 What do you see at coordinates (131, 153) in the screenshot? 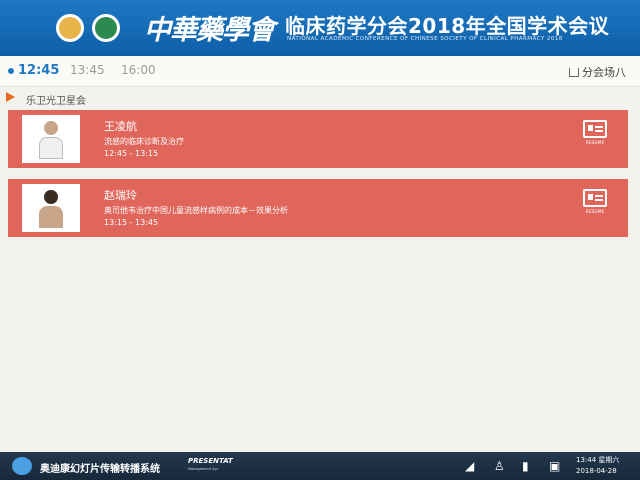
I see `talk-time: 12:45 - 13:15` at bounding box center [131, 153].